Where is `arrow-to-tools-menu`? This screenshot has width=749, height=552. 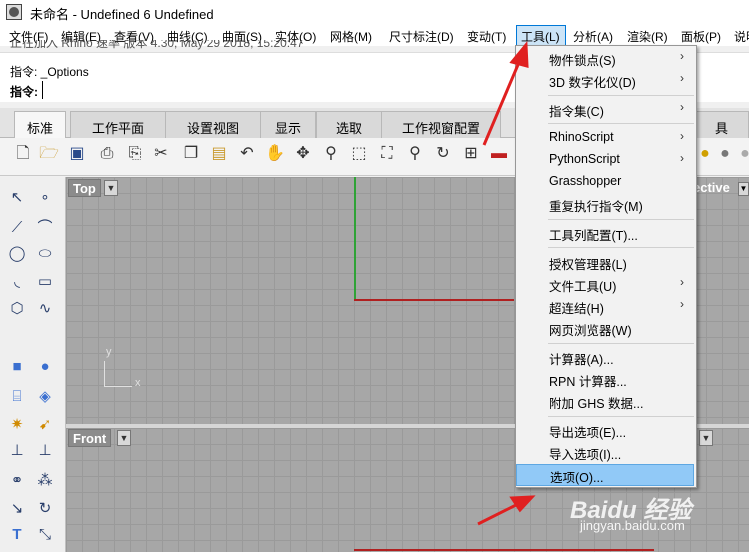 arrow-to-tools-menu is located at coordinates (502, 102).